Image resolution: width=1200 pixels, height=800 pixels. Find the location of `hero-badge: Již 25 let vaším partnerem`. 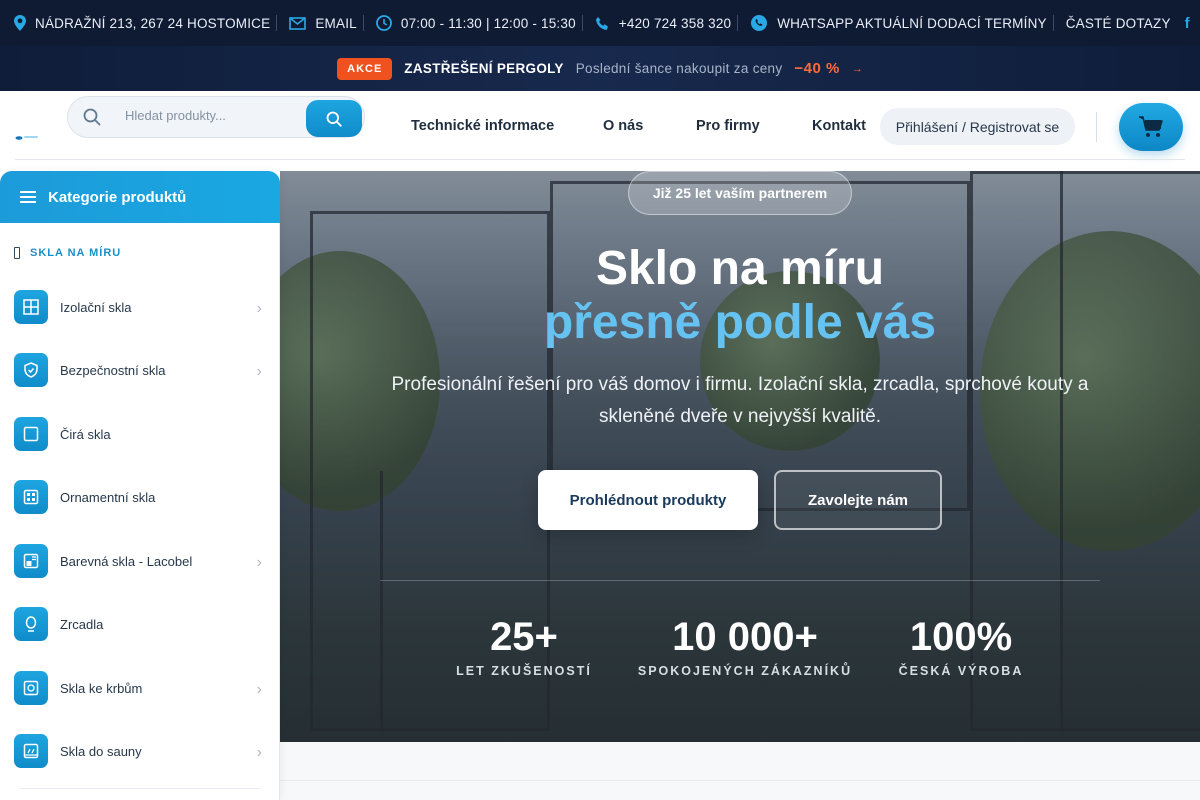

hero-badge: Již 25 let vaším partnerem is located at coordinates (740, 193).